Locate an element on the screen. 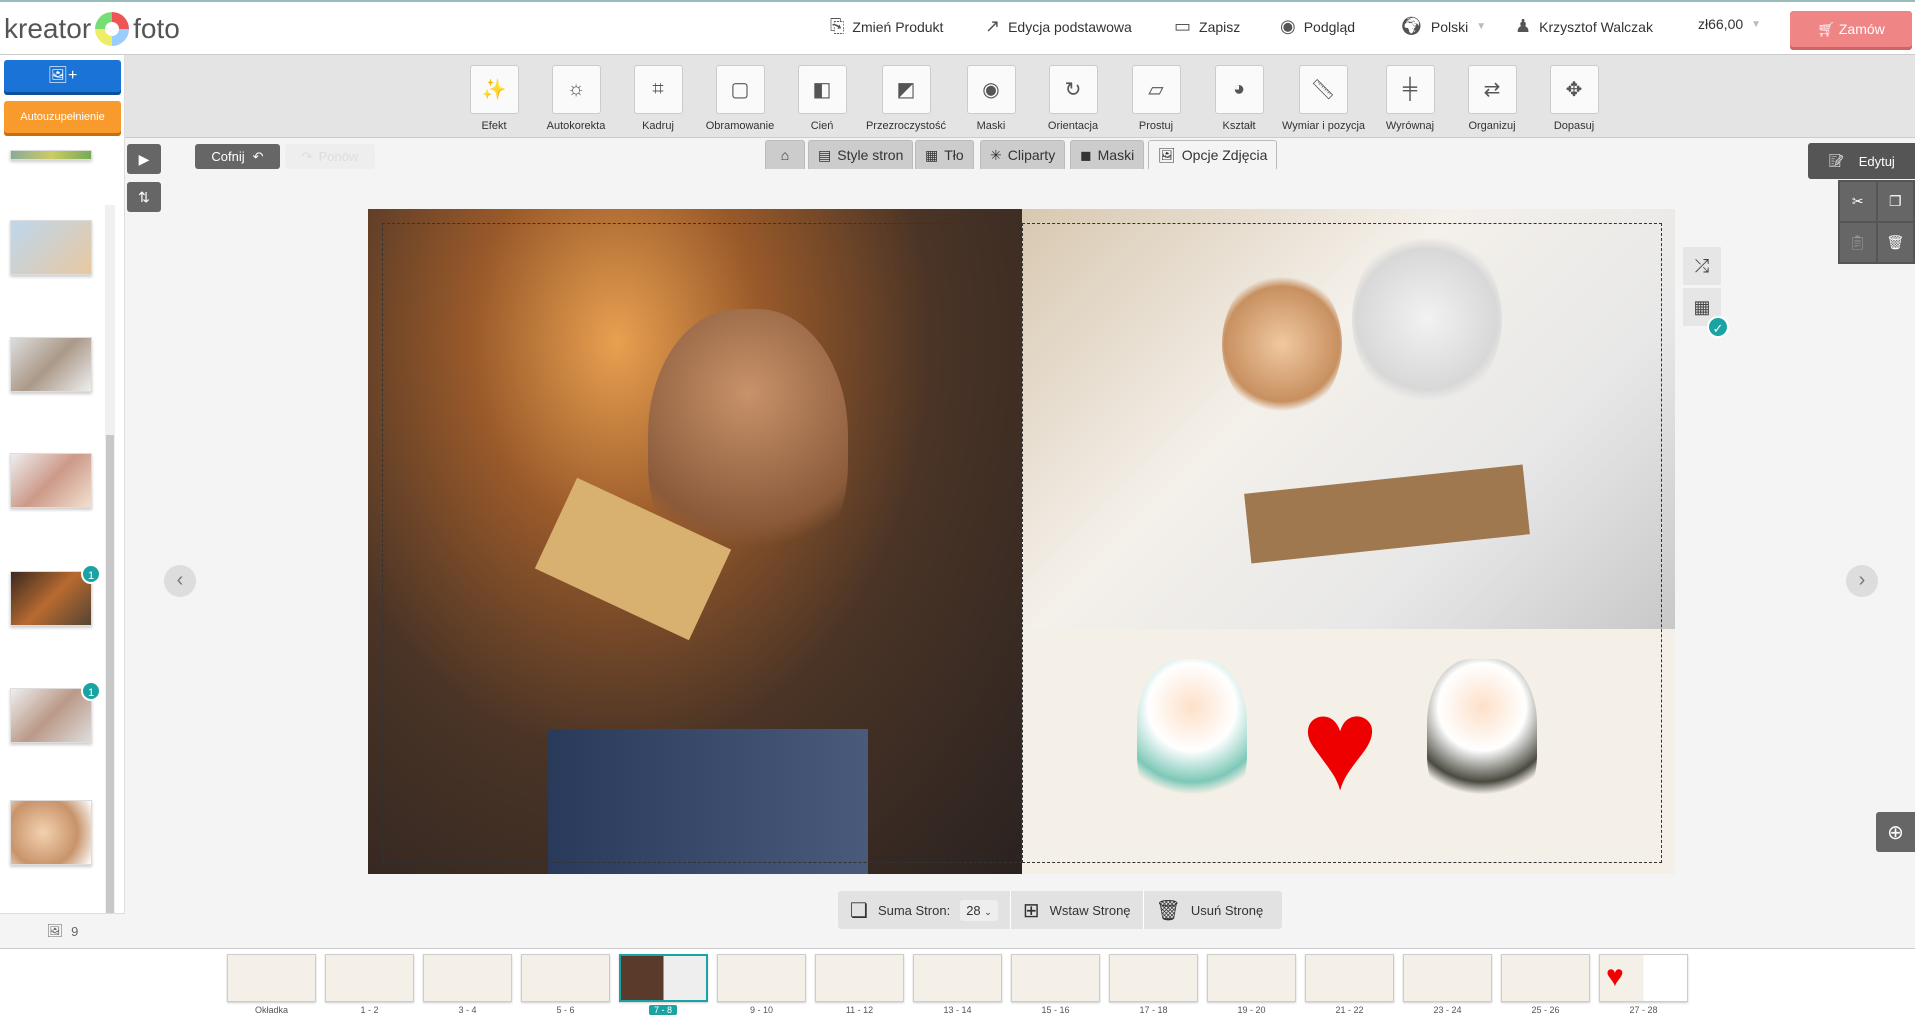 Image resolution: width=1915 pixels, height=1030 pixels. user-icon: ♟ is located at coordinates (1523, 26).